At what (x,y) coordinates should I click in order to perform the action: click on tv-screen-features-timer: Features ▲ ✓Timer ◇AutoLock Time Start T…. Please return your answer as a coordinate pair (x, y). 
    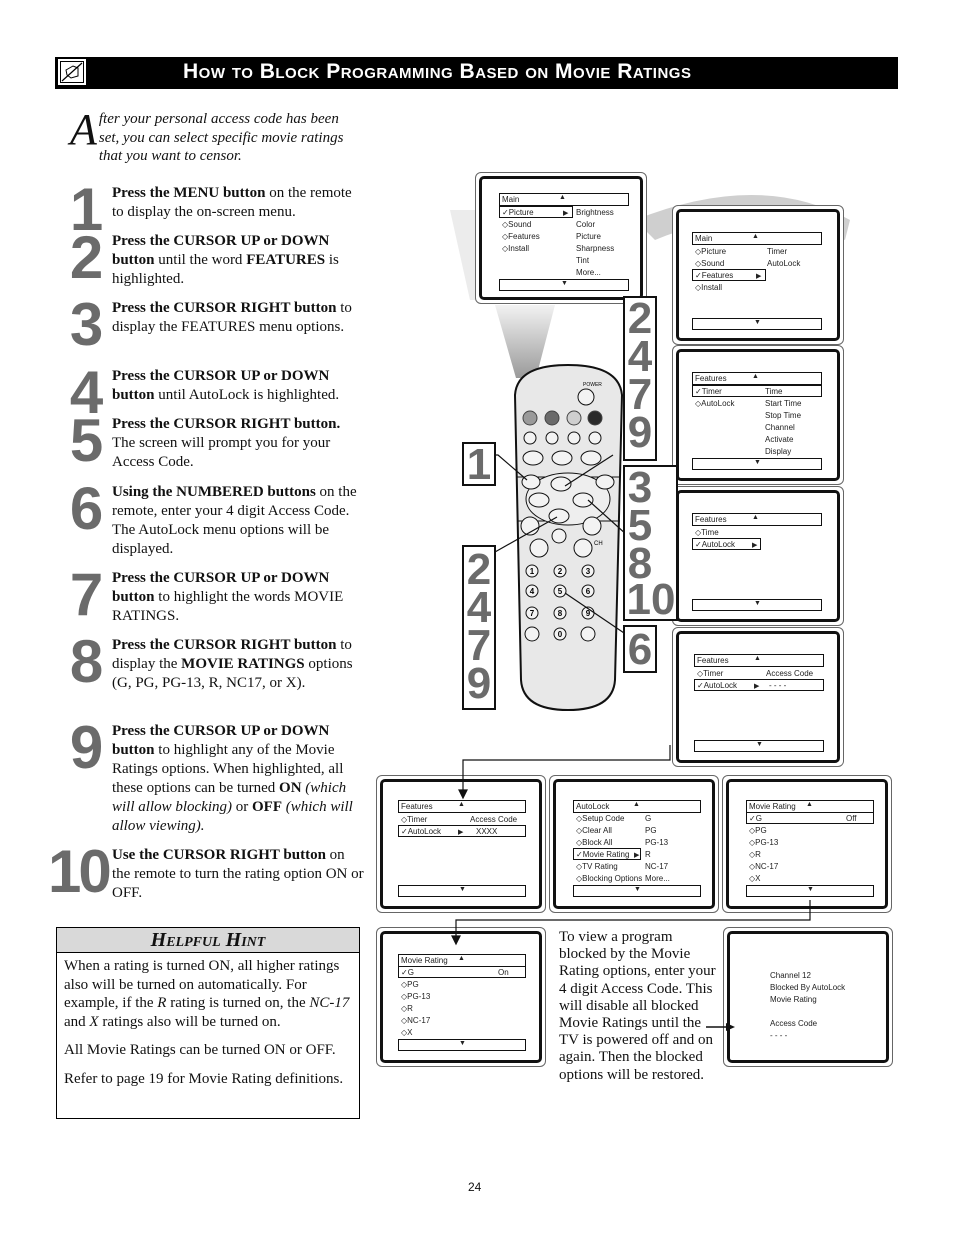
    Looking at the image, I should click on (758, 415).